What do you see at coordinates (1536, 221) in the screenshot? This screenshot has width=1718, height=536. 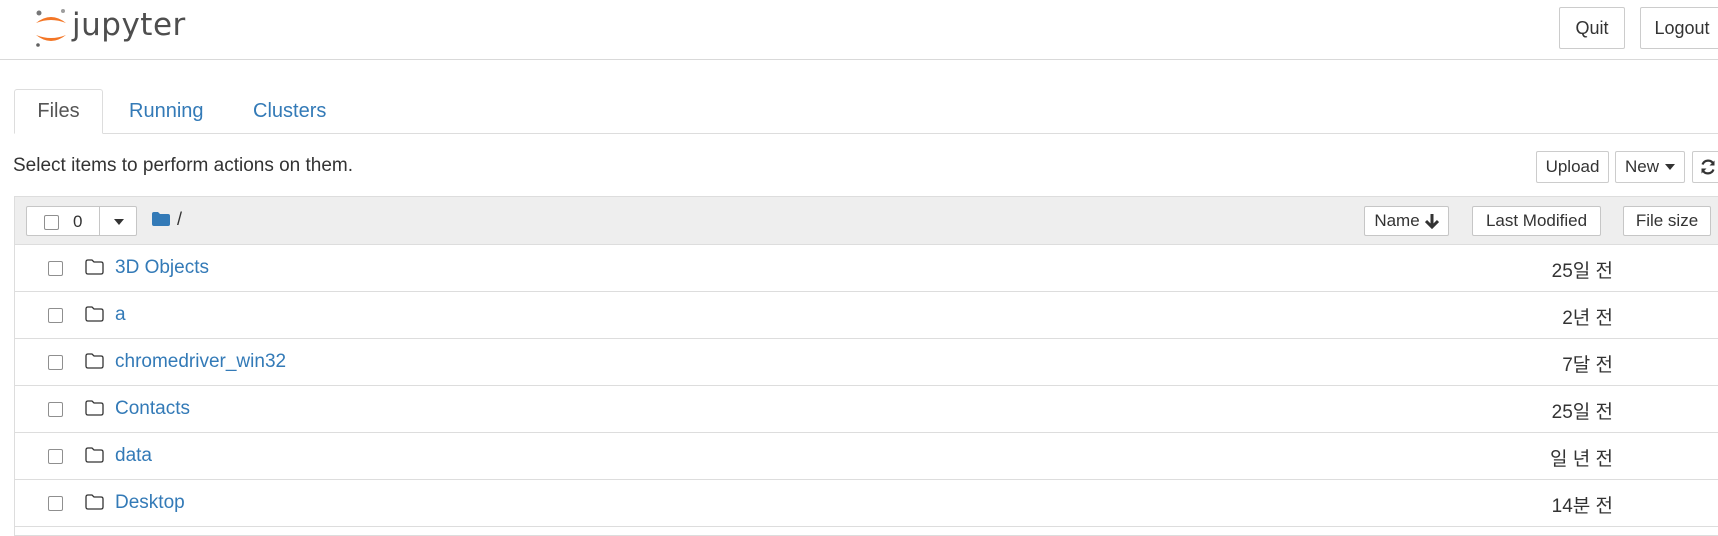 I see `sort-by-last-modified-button: Last Modified` at bounding box center [1536, 221].